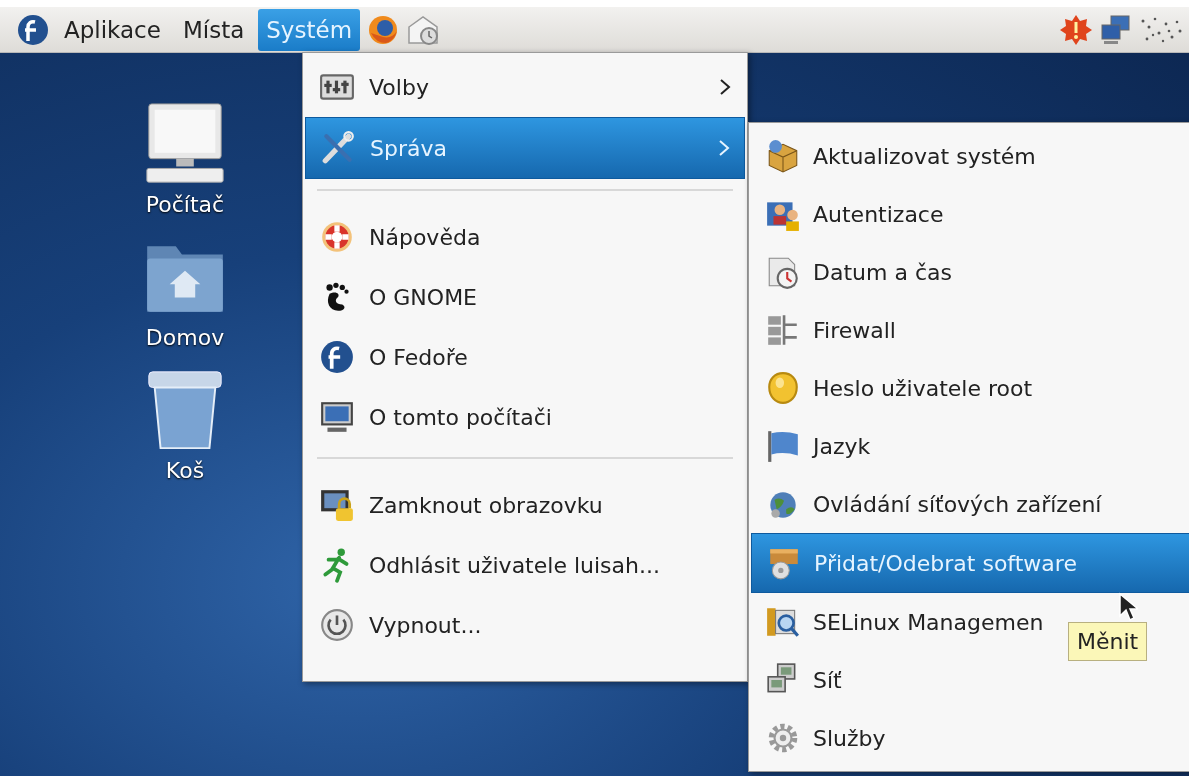 The height and width of the screenshot is (776, 1189). What do you see at coordinates (878, 214) in the screenshot?
I see `menu-item: Autentizace` at bounding box center [878, 214].